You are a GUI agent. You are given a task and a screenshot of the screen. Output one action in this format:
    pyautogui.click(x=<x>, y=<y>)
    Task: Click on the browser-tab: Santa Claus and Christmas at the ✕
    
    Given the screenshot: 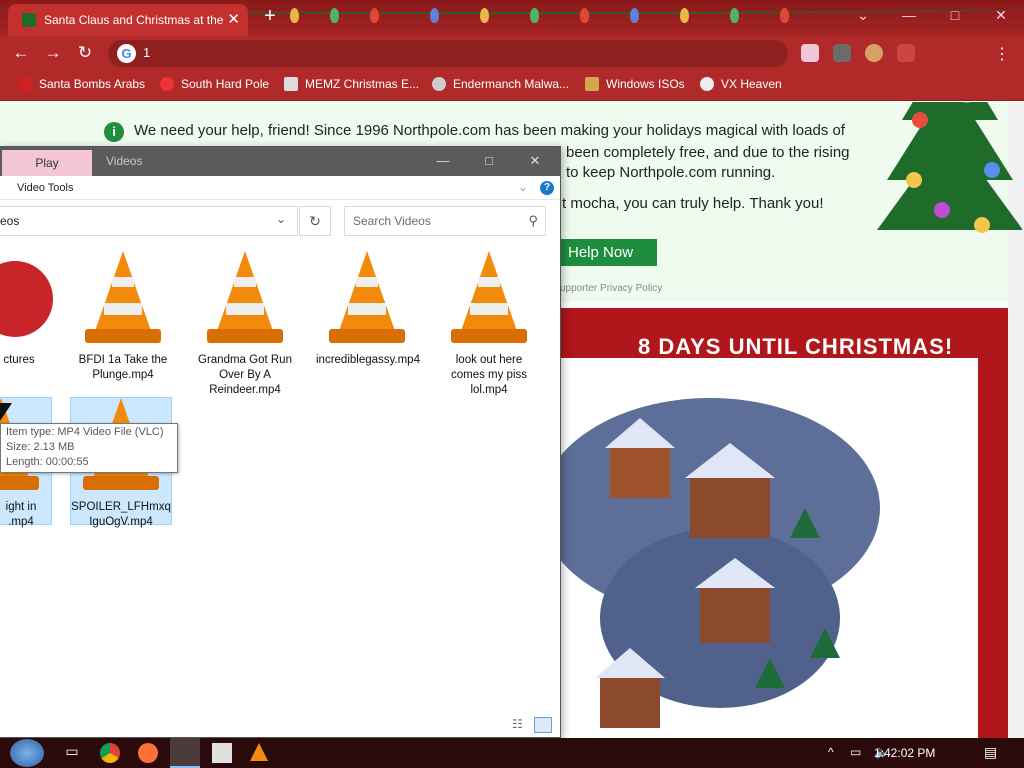 What is the action you would take?
    pyautogui.click(x=128, y=20)
    